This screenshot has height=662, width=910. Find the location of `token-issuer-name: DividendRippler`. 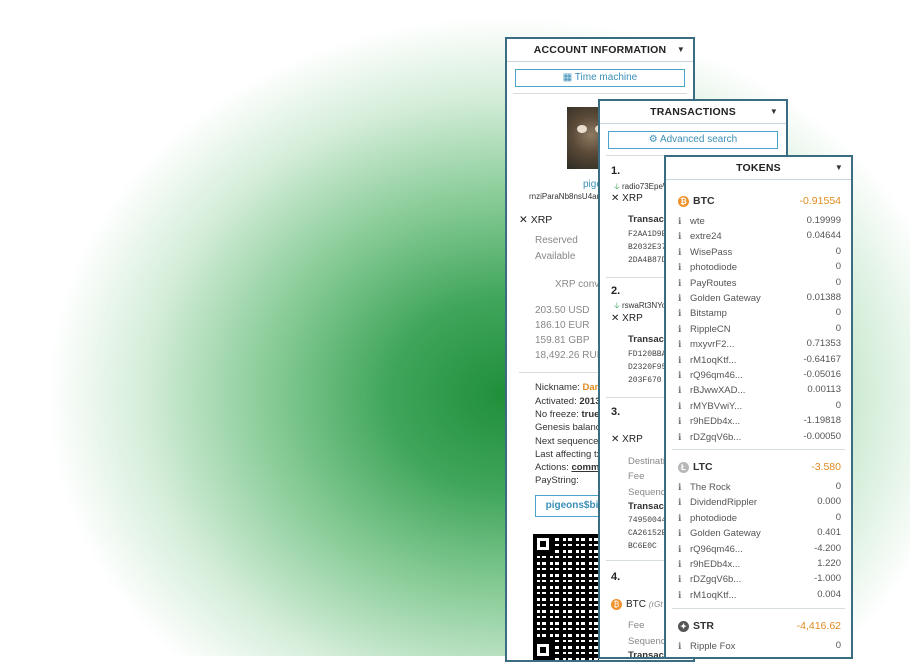

token-issuer-name: DividendRippler is located at coordinates (723, 502).